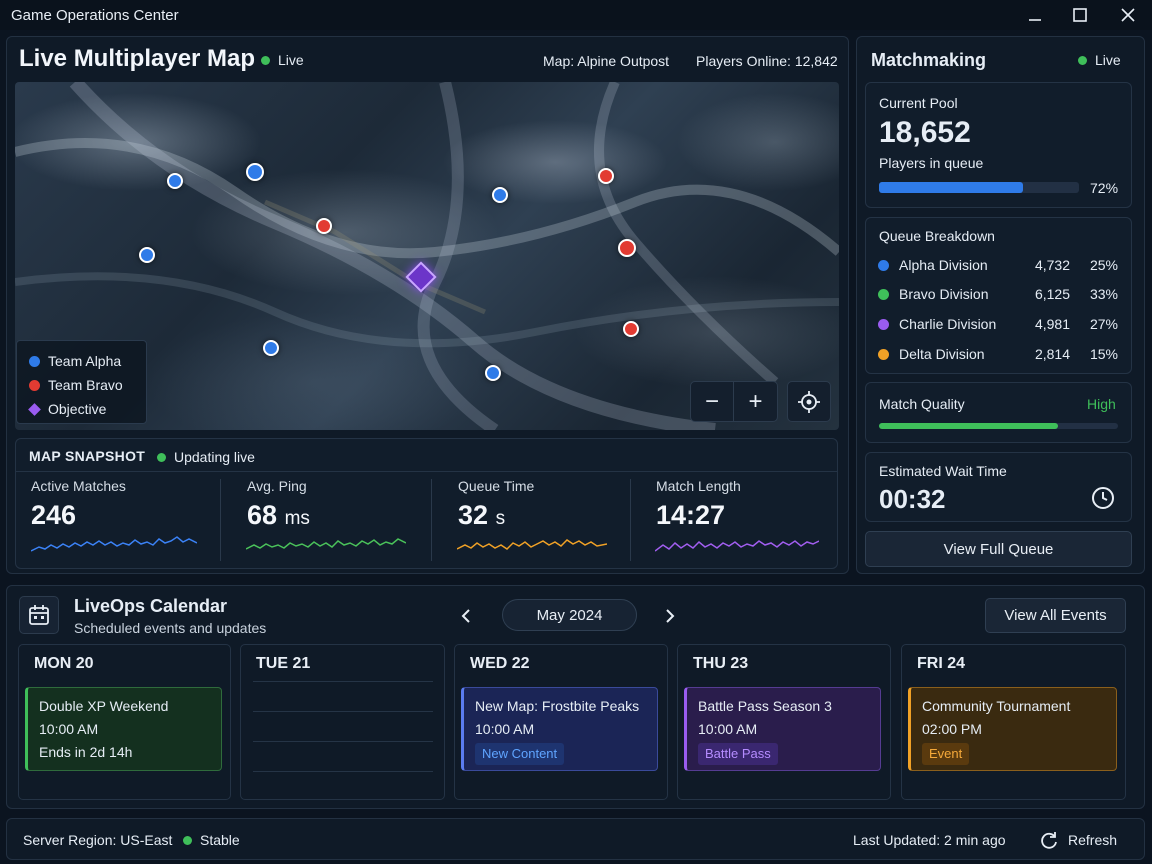  Describe the element at coordinates (34, 409) in the screenshot. I see `diamond-icon` at that location.